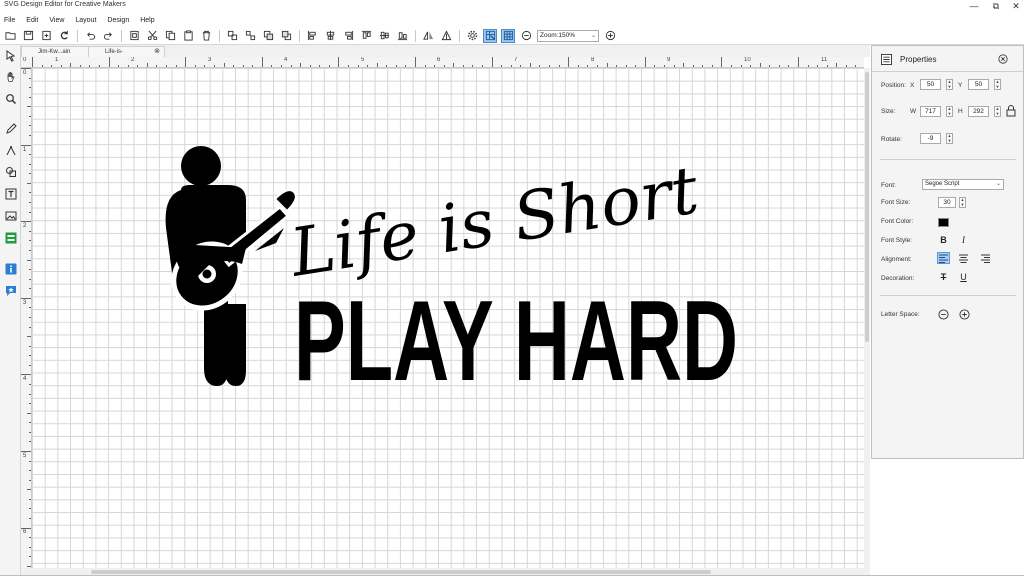 The width and height of the screenshot is (1024, 576). I want to click on underline-button: U, so click(963, 277).